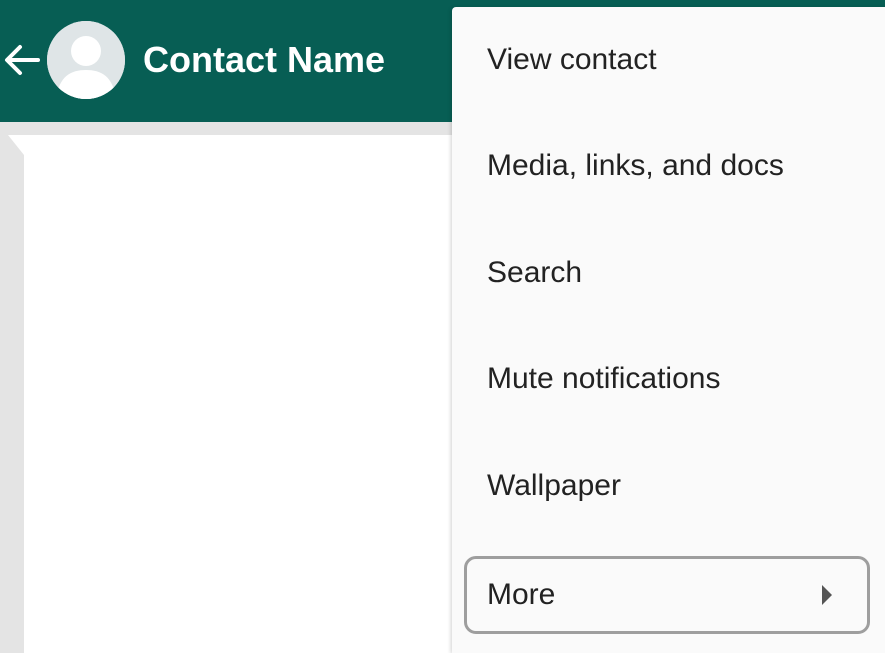 The image size is (885, 653). I want to click on menu-item-media-links-docs: Media, links, and docs, so click(668, 166).